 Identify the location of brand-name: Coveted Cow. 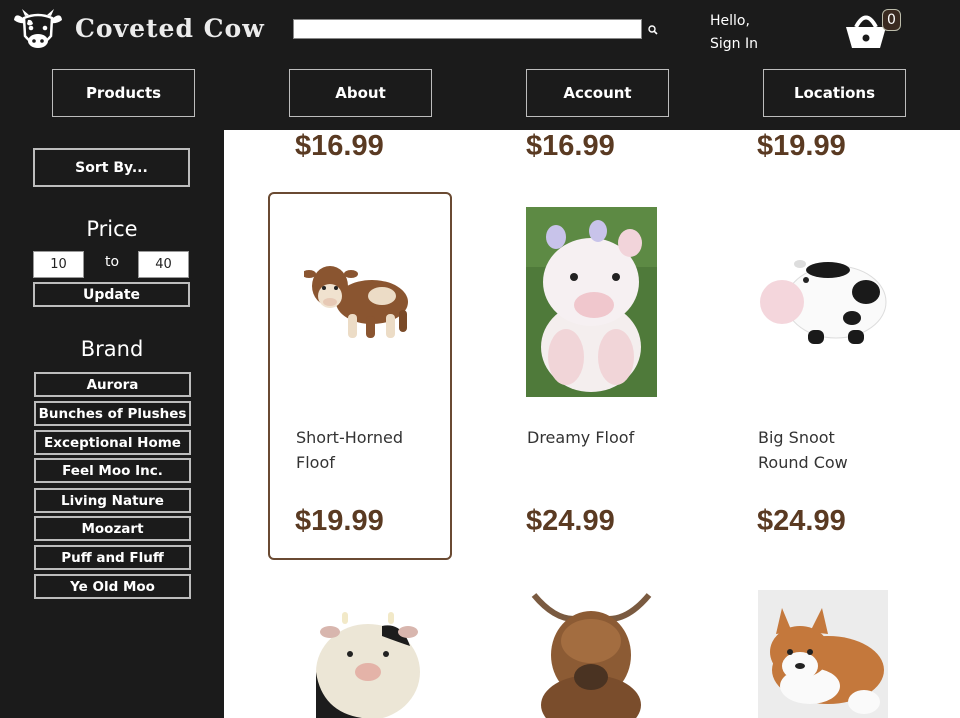
(170, 28).